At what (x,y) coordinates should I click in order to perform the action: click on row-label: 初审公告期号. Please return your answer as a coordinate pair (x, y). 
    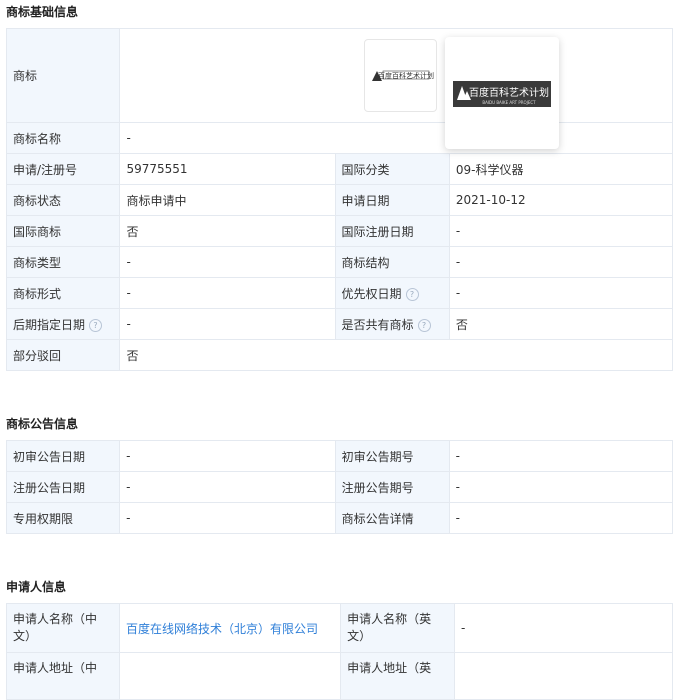
    Looking at the image, I should click on (392, 456).